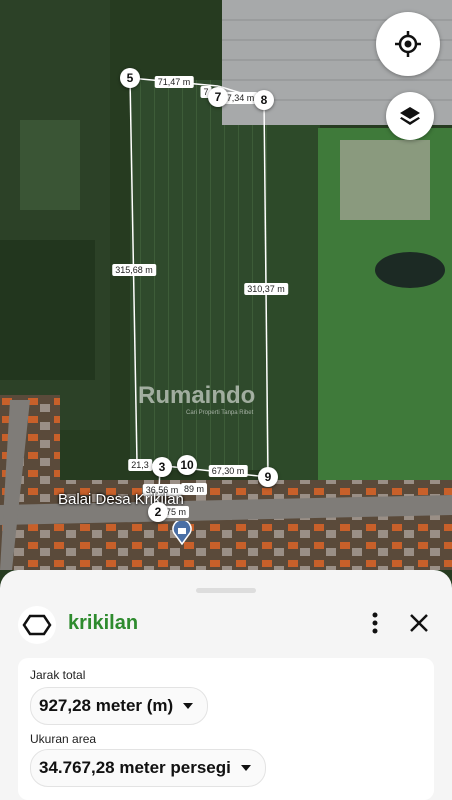 This screenshot has height=800, width=452. I want to click on my-location-icon, so click(408, 44).